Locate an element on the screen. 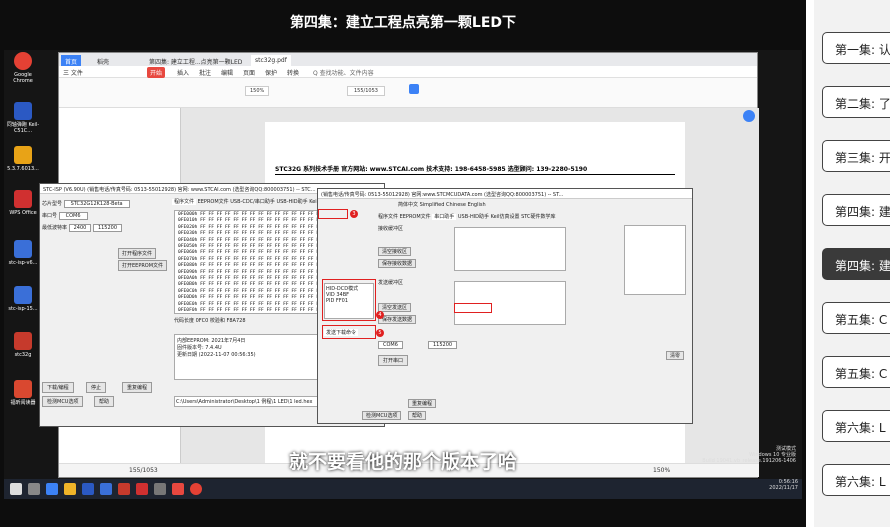 Image resolution: width=890 pixels, height=527 pixels. check-mcu-button-2: 检测MCU选项 is located at coordinates (382, 415).